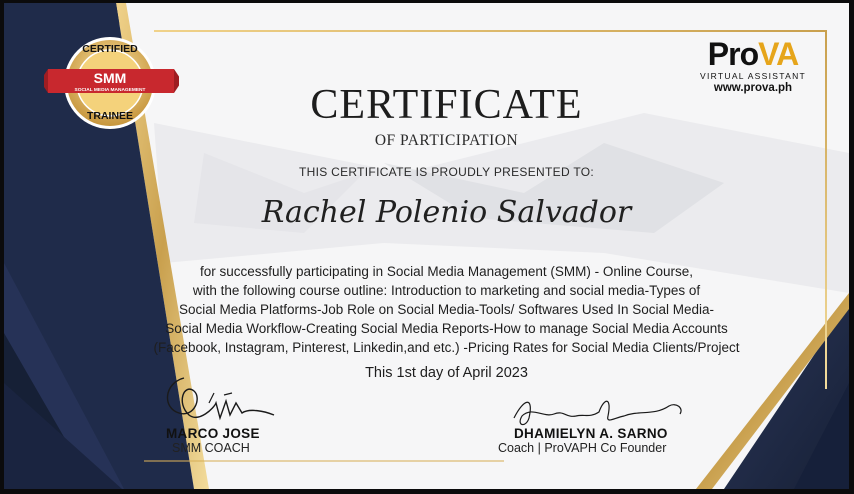  What do you see at coordinates (220, 399) in the screenshot?
I see `signature-marco` at bounding box center [220, 399].